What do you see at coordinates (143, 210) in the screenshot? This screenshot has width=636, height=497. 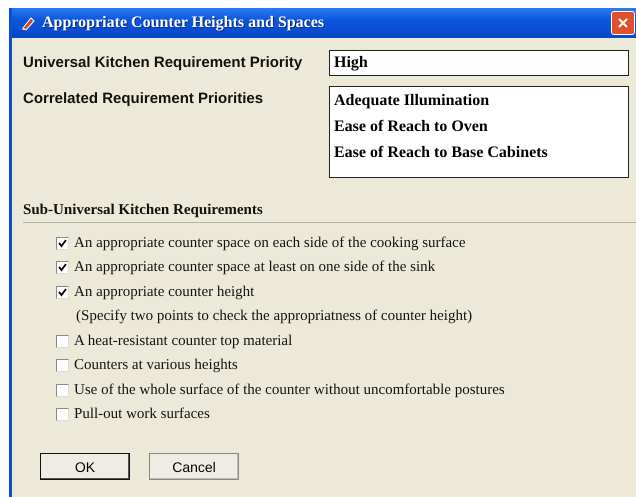 I see `section-title: Sub-Universal Kitchen Requirements` at bounding box center [143, 210].